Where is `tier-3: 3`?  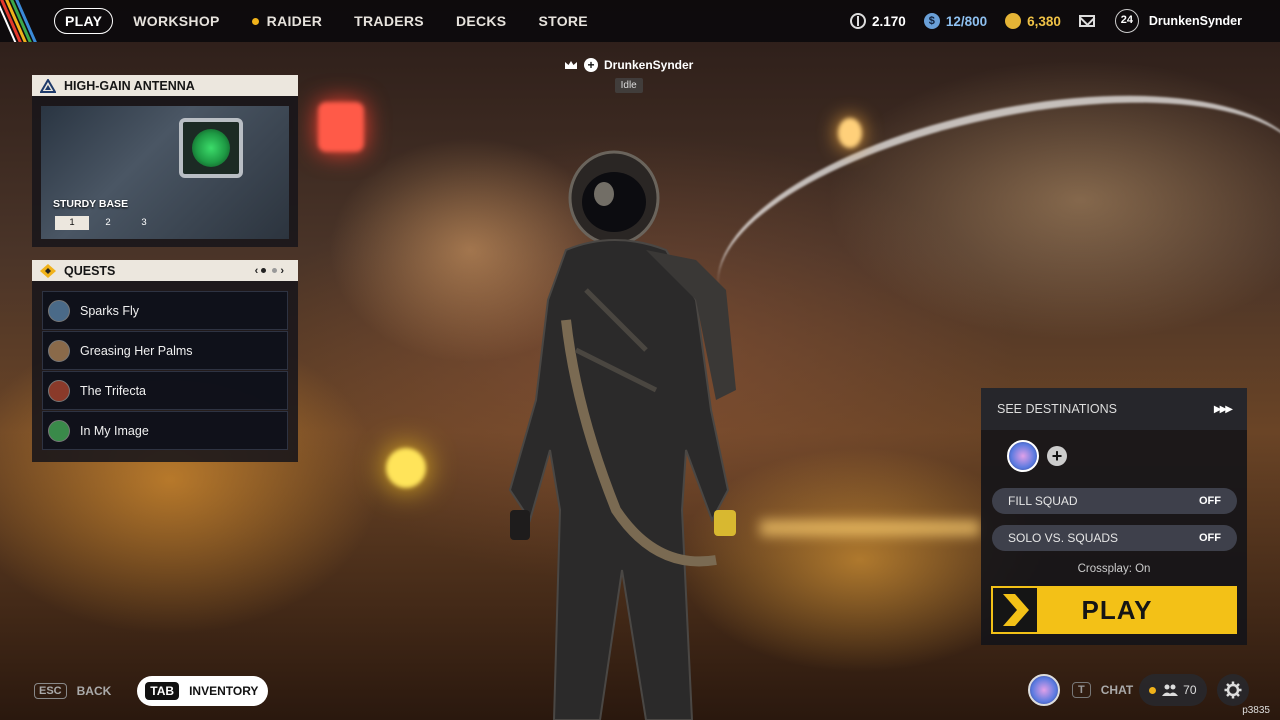 tier-3: 3 is located at coordinates (144, 223).